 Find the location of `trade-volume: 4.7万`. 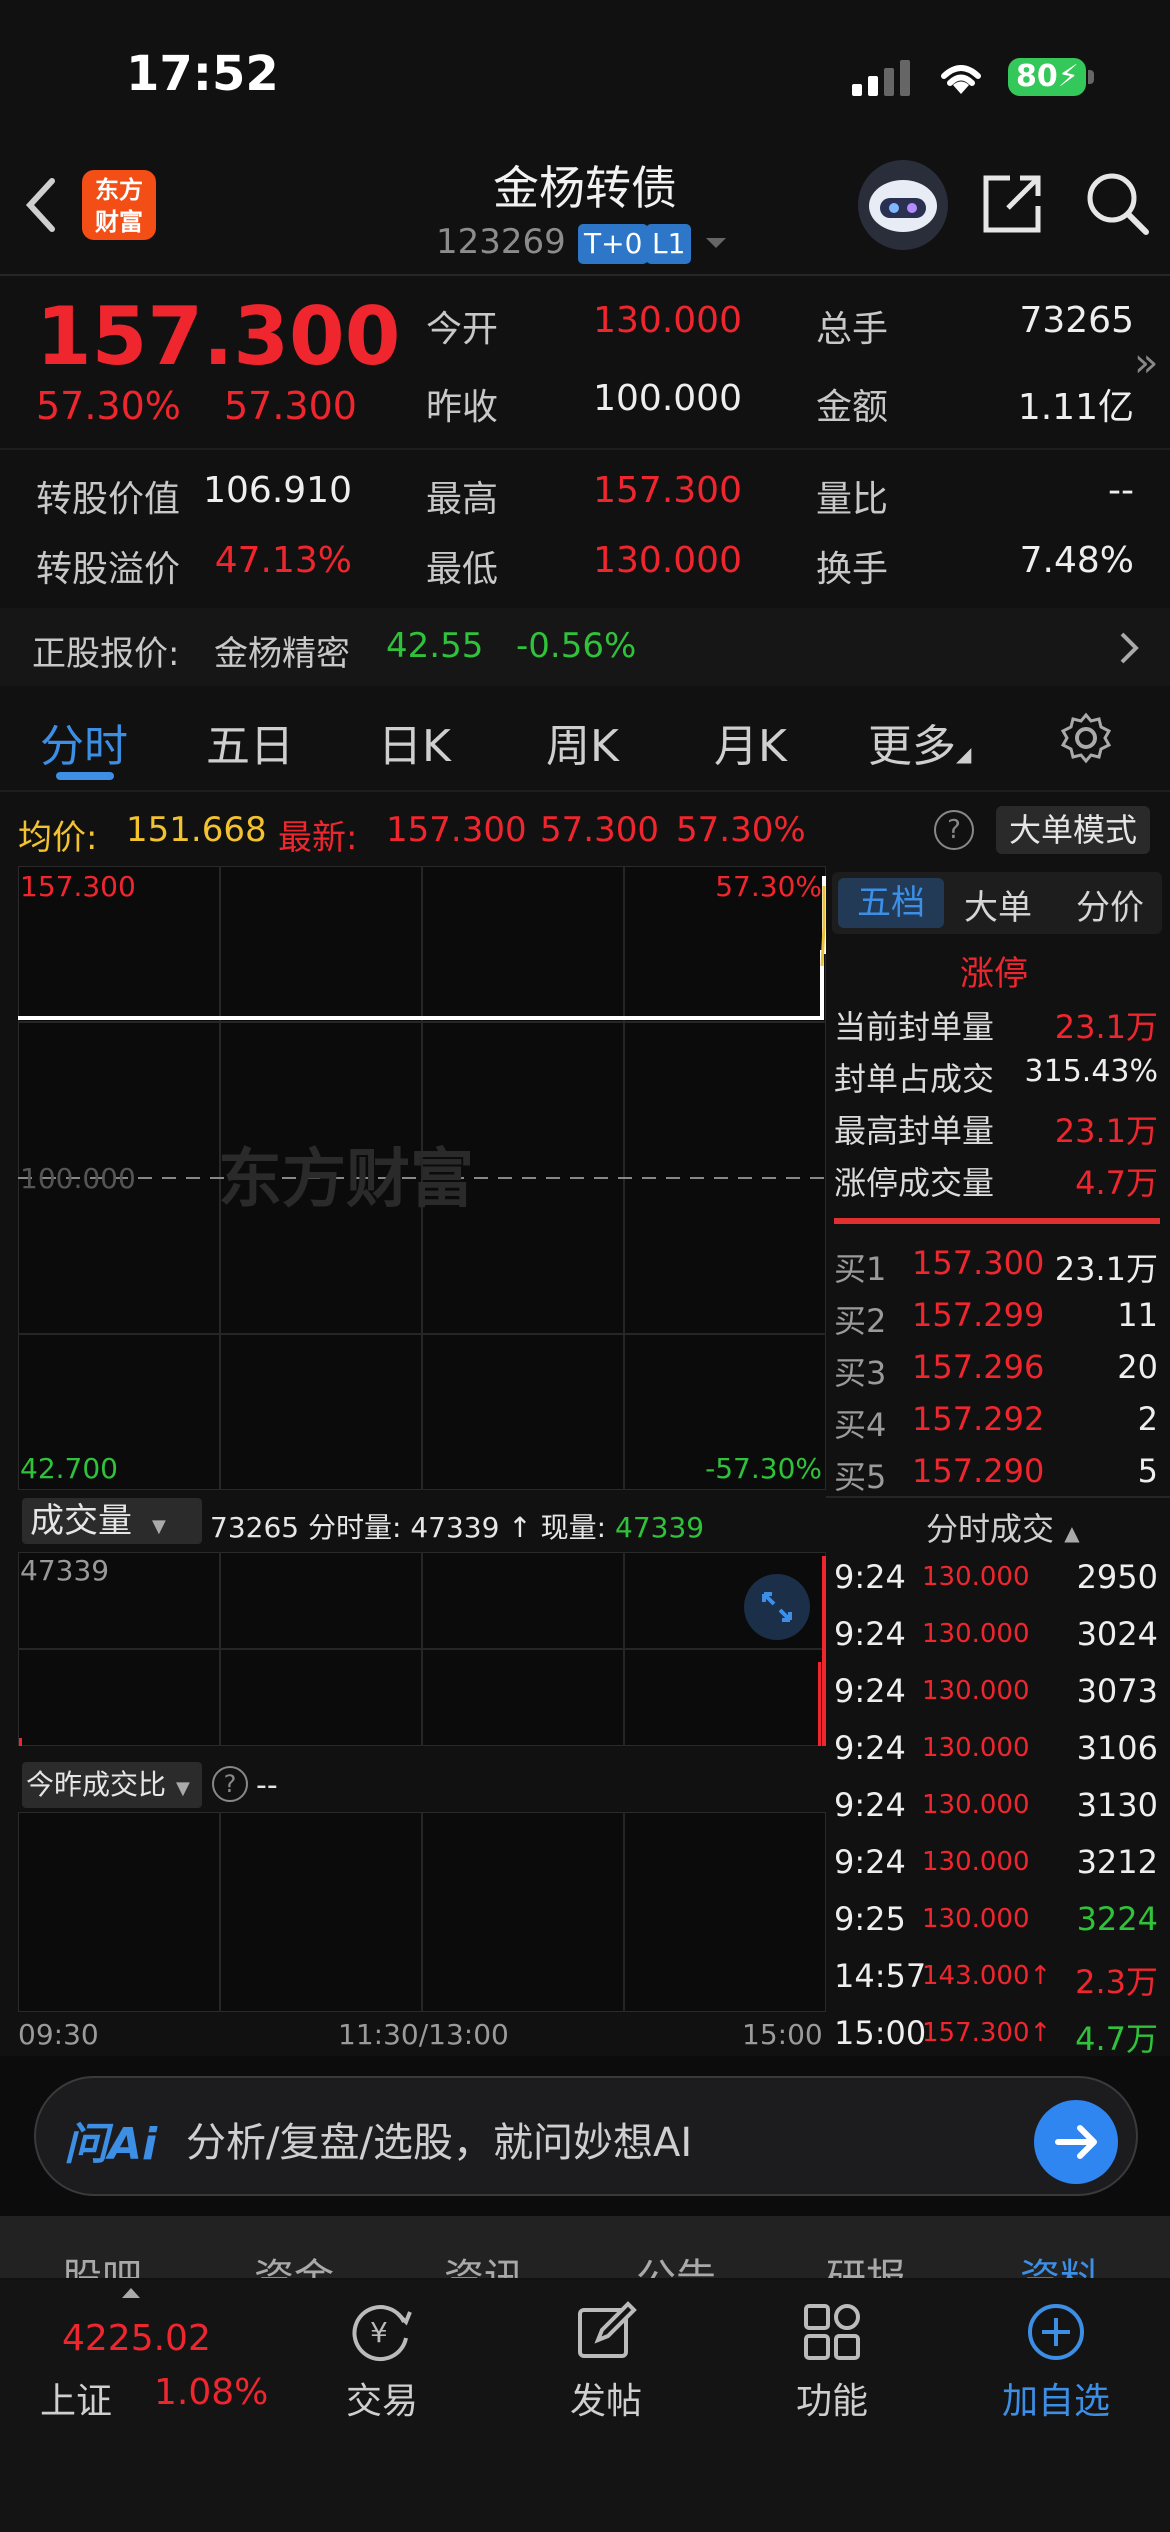

trade-volume: 4.7万 is located at coordinates (1116, 2039).